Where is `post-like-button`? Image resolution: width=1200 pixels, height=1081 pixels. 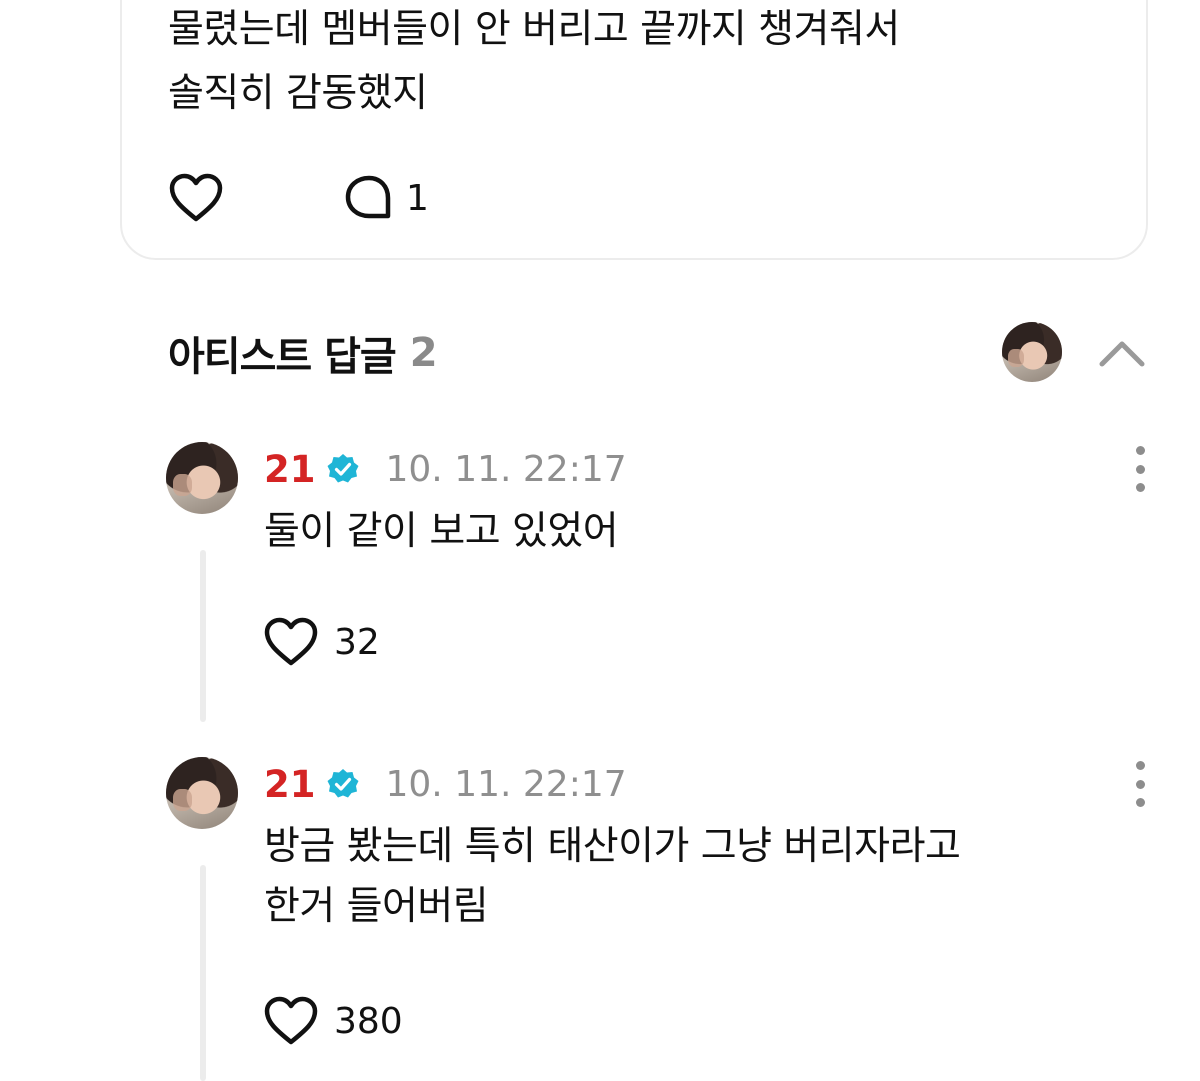 post-like-button is located at coordinates (196, 198).